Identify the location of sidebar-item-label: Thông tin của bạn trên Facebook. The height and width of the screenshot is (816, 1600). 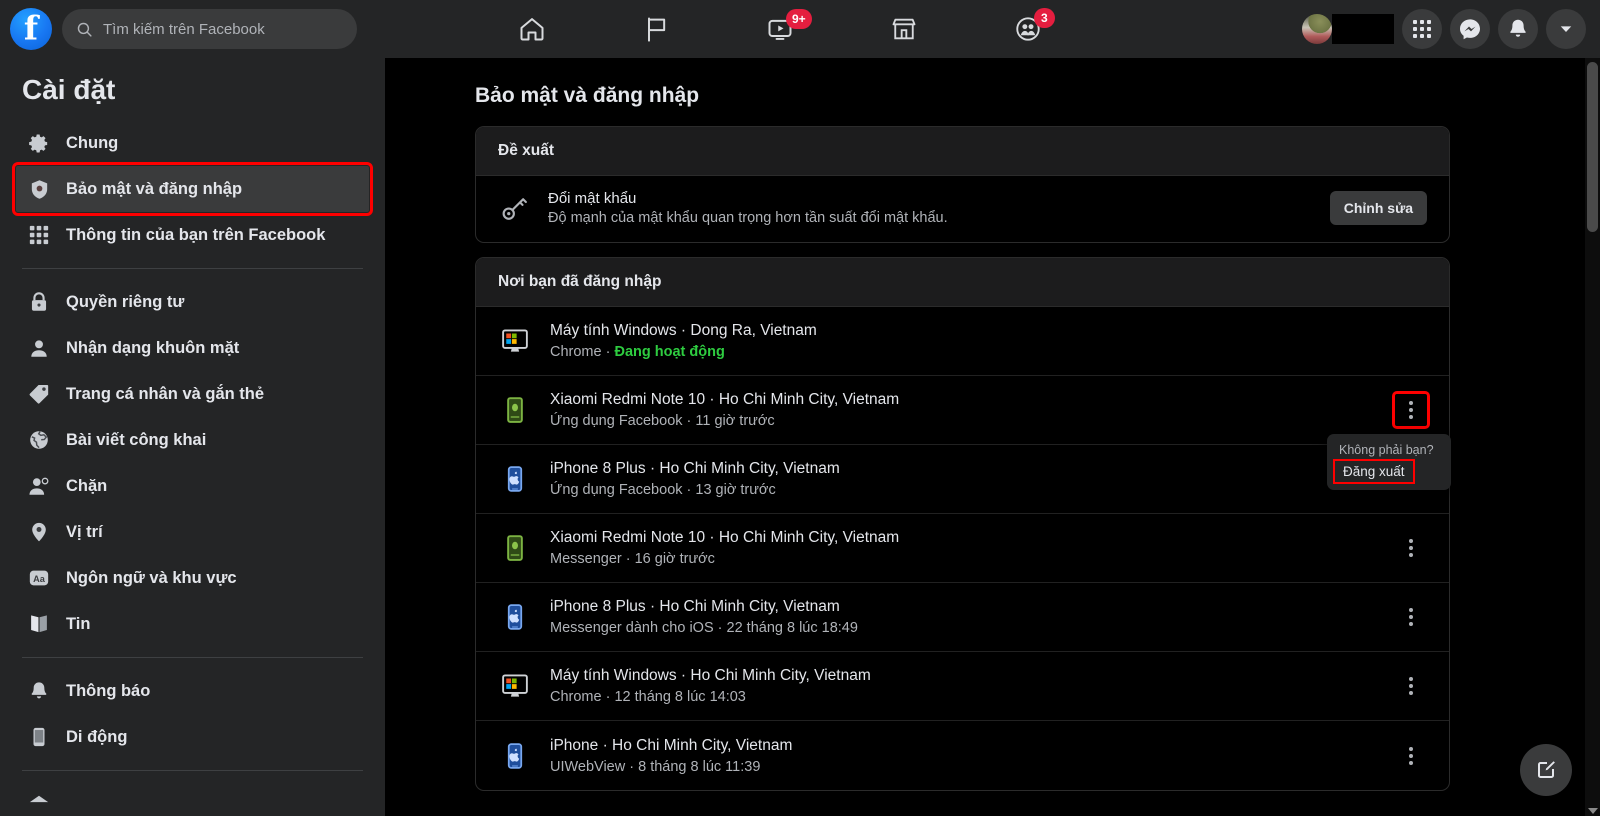
(196, 234).